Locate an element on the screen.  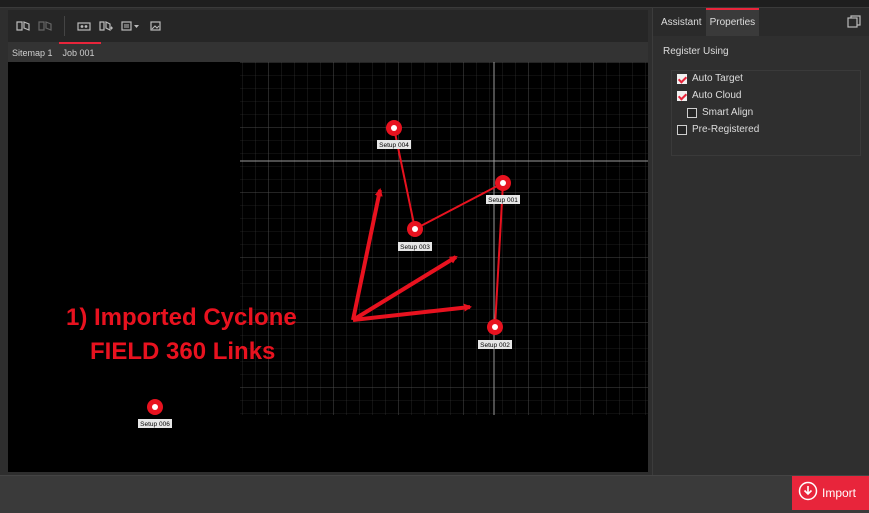
tab-properties: Properties is located at coordinates (732, 22).